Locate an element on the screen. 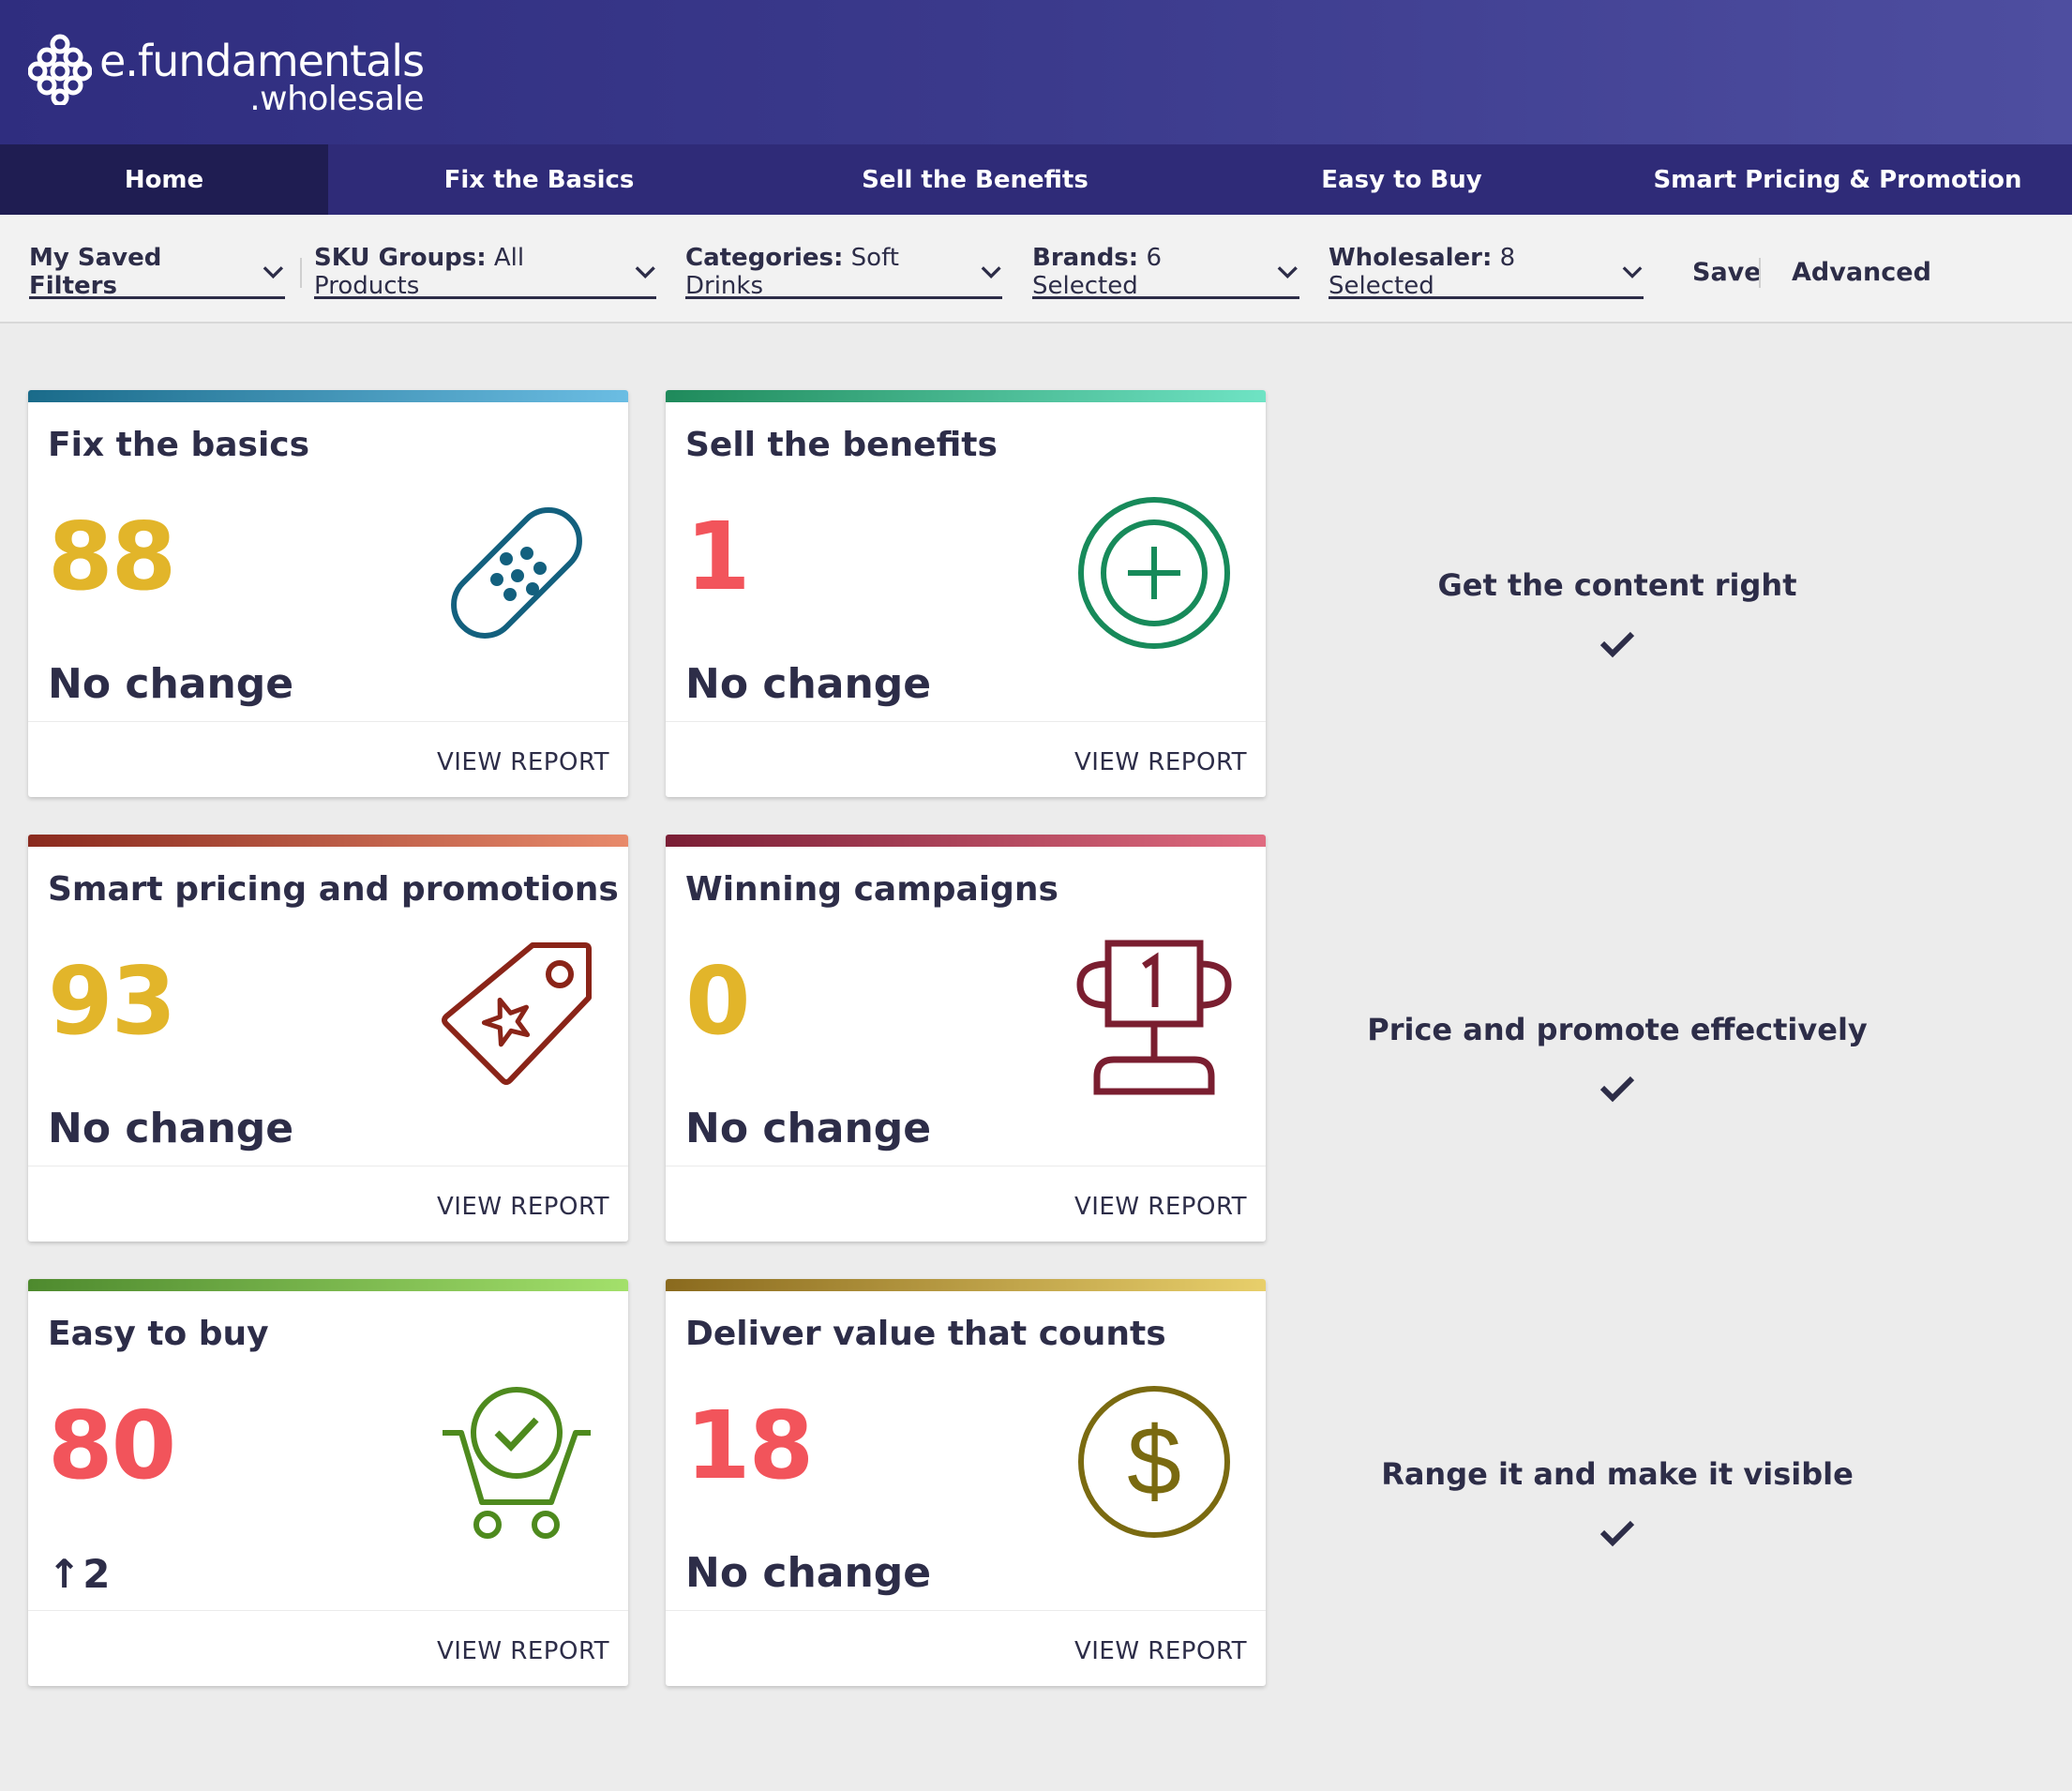  dollar-circle-icon: $ is located at coordinates (1154, 1462).